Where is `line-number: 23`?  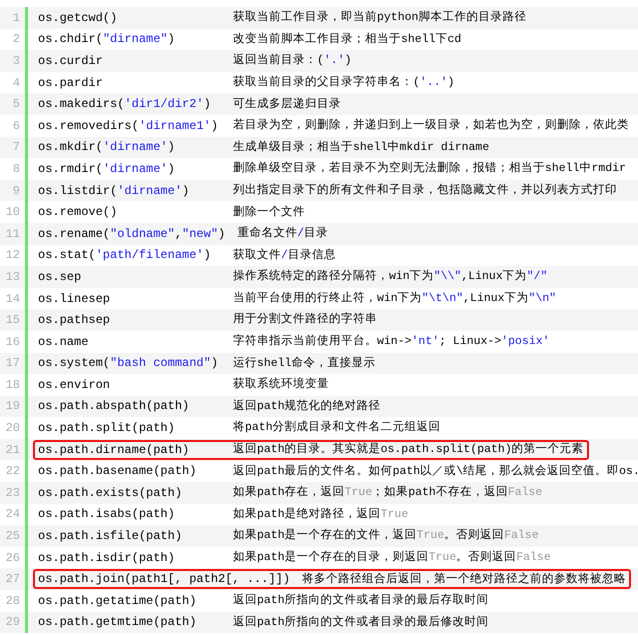
line-number: 23 is located at coordinates (13, 493).